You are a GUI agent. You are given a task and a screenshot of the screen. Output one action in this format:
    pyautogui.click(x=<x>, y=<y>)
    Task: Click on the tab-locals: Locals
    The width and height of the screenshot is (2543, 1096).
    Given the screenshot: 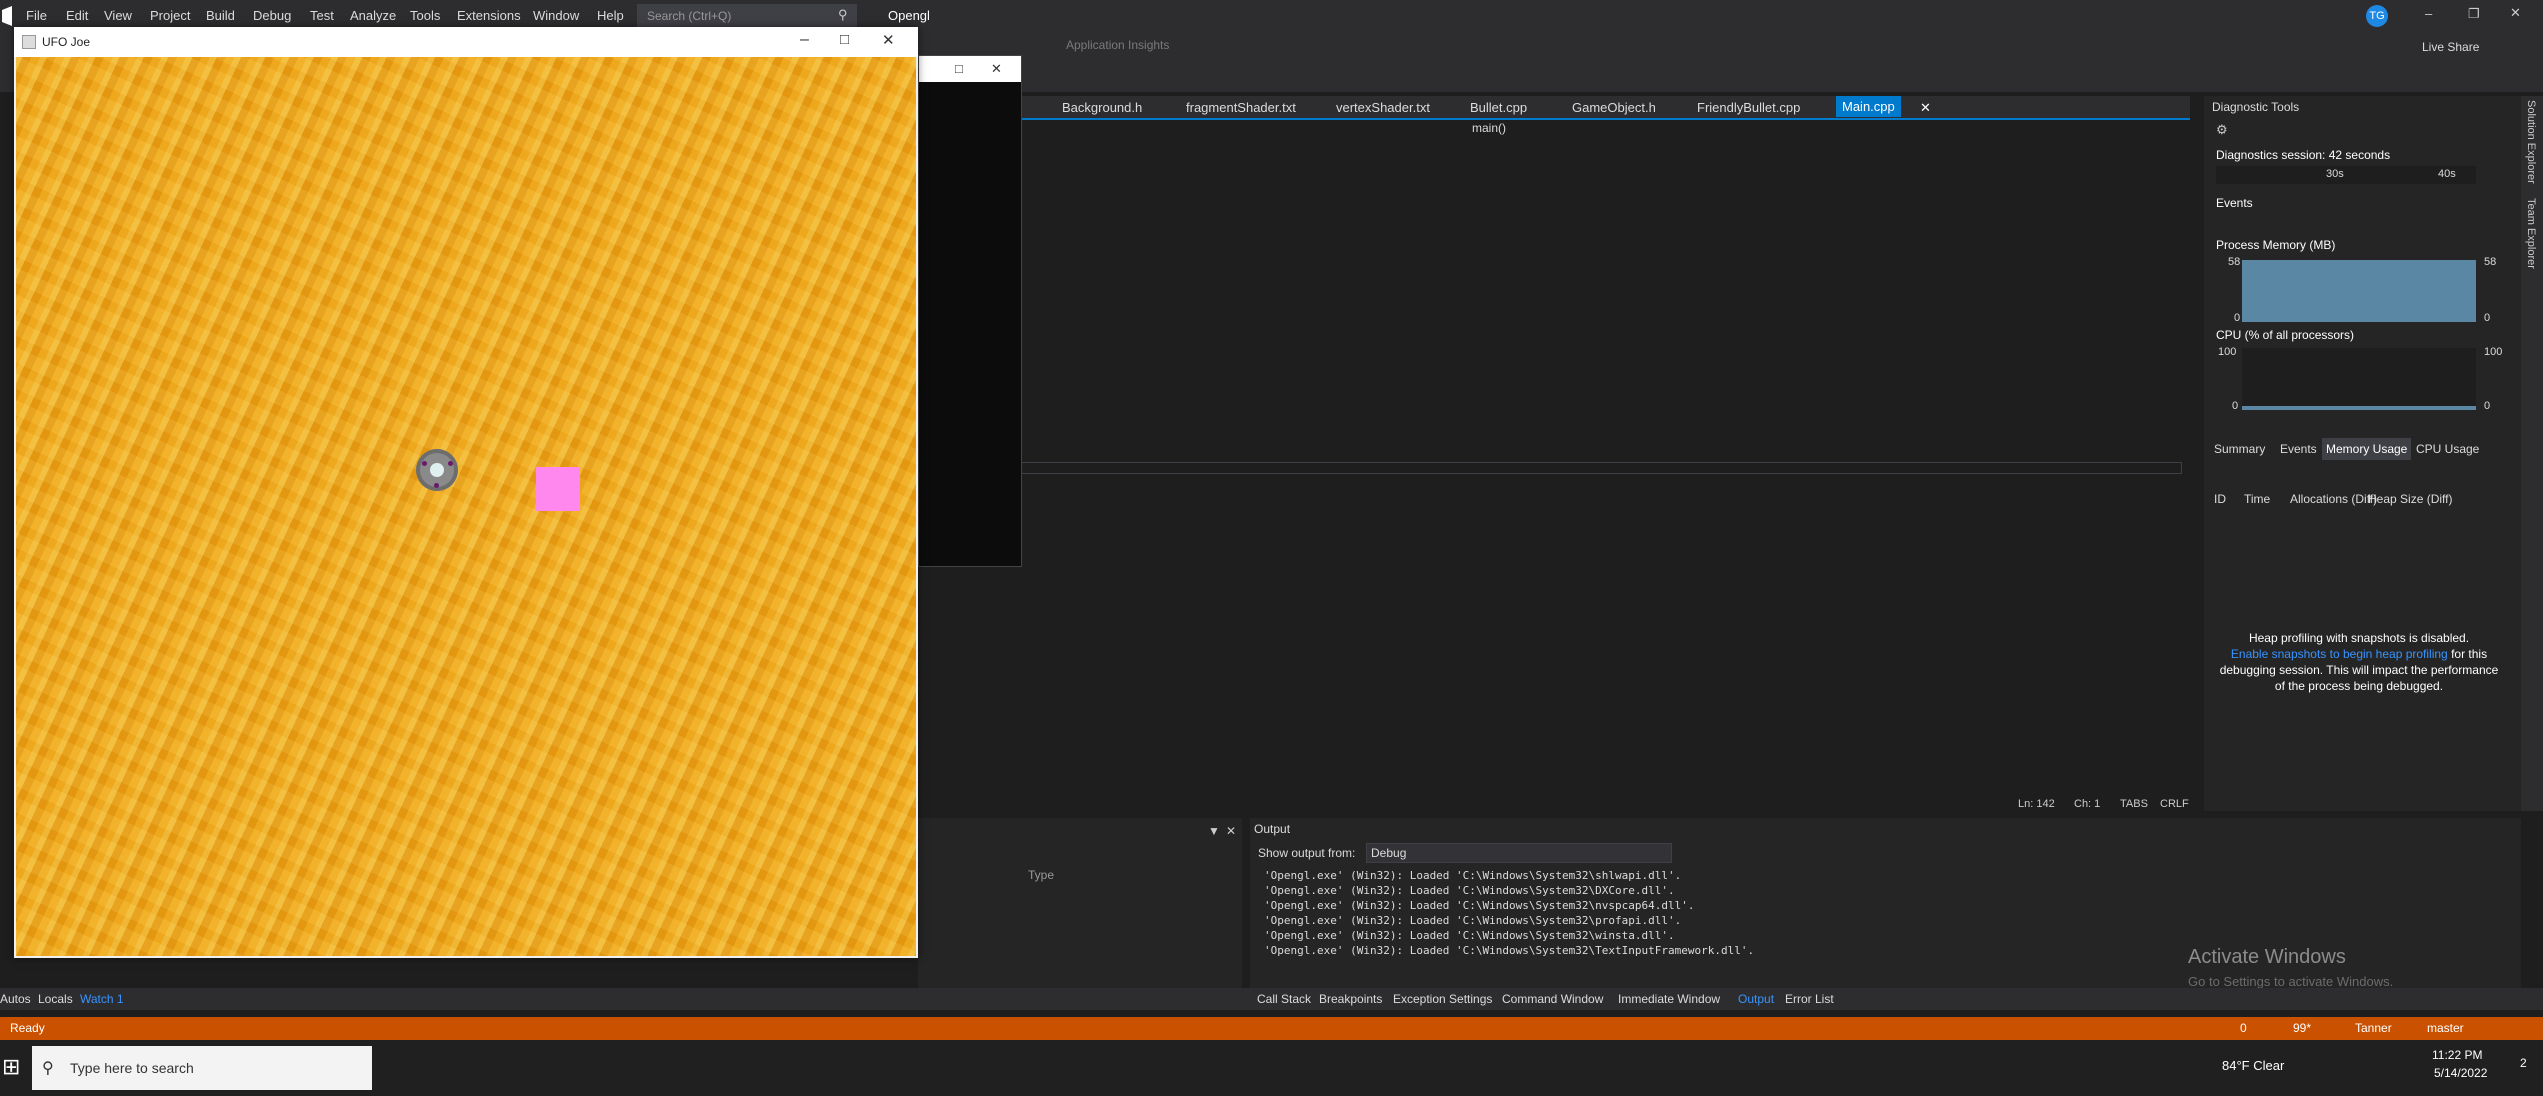 What is the action you would take?
    pyautogui.click(x=55, y=999)
    